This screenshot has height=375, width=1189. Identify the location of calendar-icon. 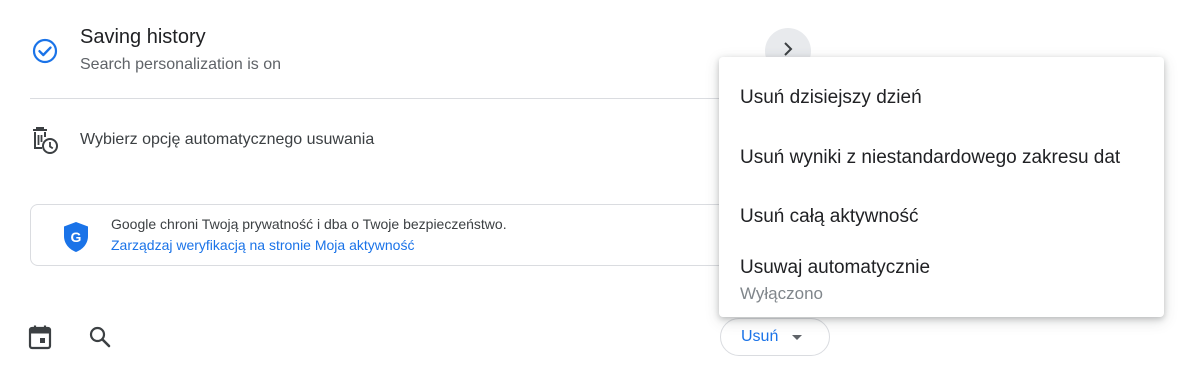
(40, 337).